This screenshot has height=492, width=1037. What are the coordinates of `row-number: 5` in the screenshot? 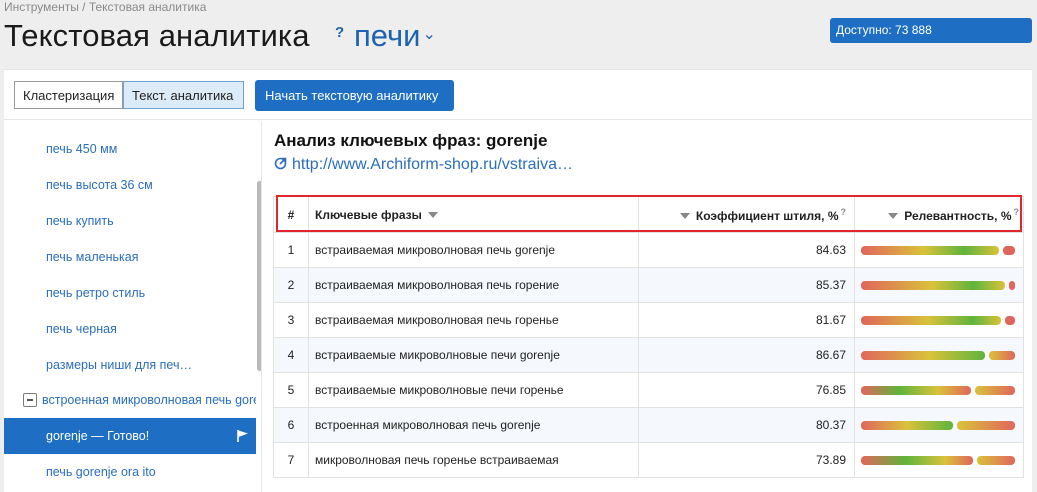 It's located at (291, 390).